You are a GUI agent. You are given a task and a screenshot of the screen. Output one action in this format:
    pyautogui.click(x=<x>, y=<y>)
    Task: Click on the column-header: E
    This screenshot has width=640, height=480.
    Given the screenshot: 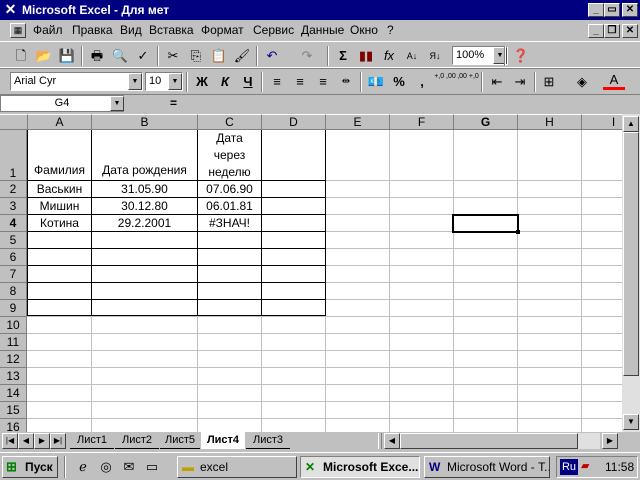 What is the action you would take?
    pyautogui.click(x=358, y=122)
    